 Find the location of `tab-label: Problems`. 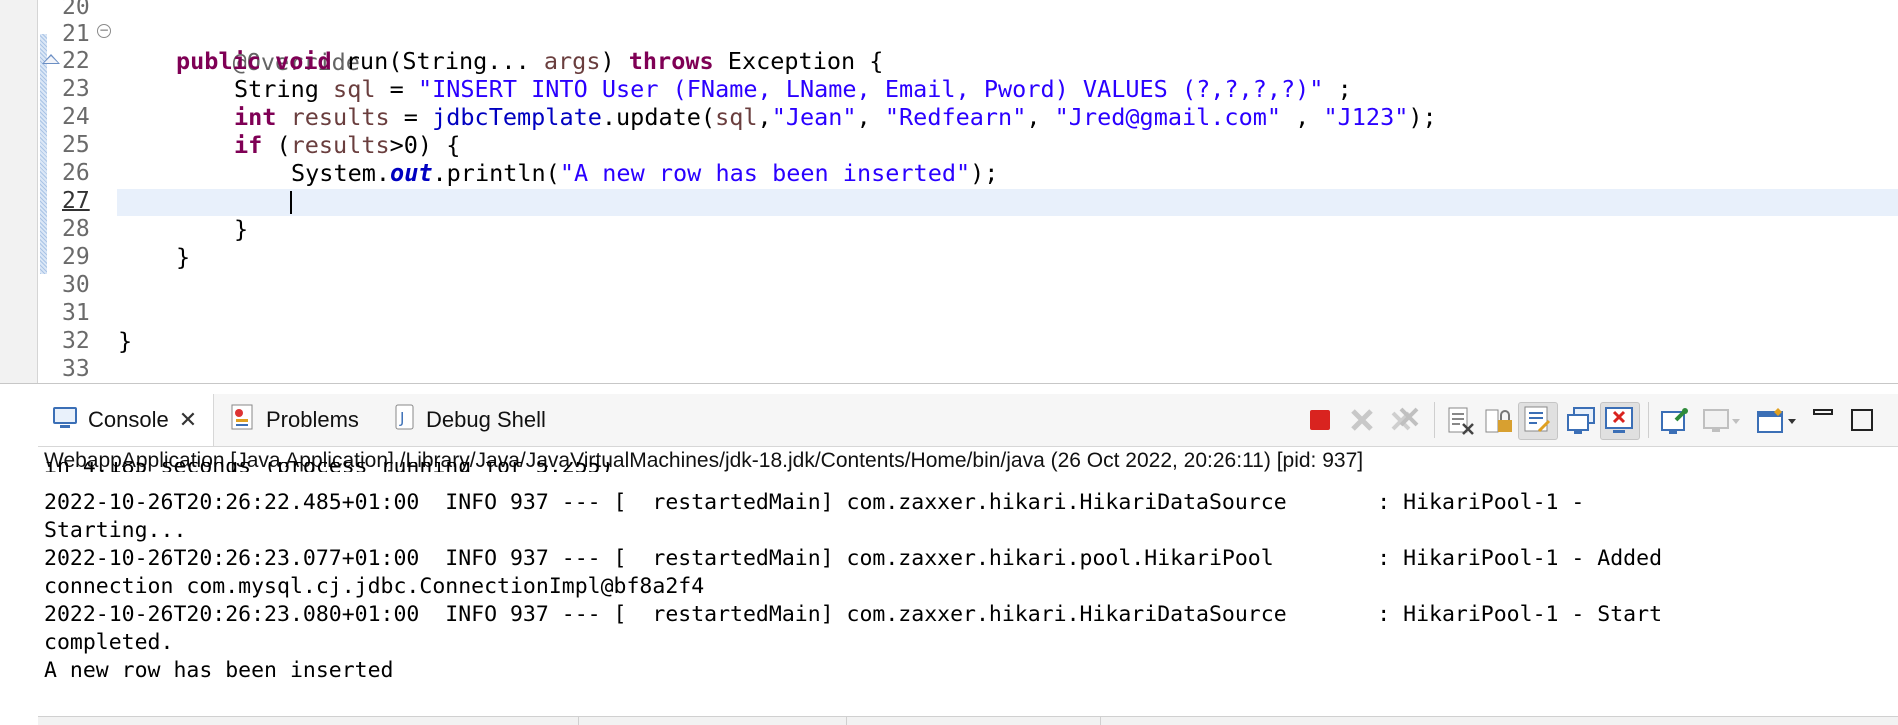

tab-label: Problems is located at coordinates (312, 419).